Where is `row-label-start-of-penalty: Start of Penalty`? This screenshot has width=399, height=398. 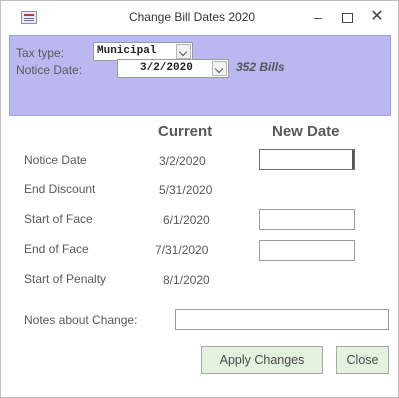
row-label-start-of-penalty: Start of Penalty is located at coordinates (65, 279).